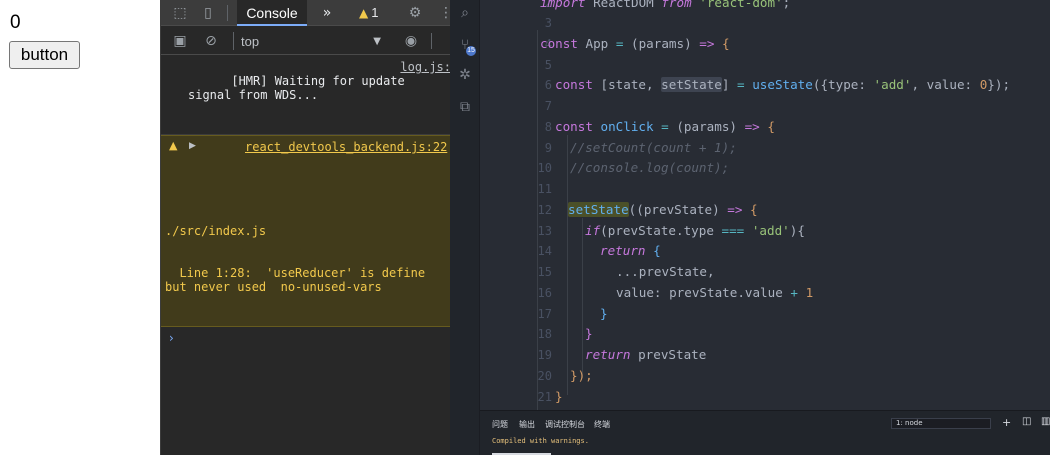 Image resolution: width=1050 pixels, height=455 pixels. I want to click on code-line: });, so click(581, 375).